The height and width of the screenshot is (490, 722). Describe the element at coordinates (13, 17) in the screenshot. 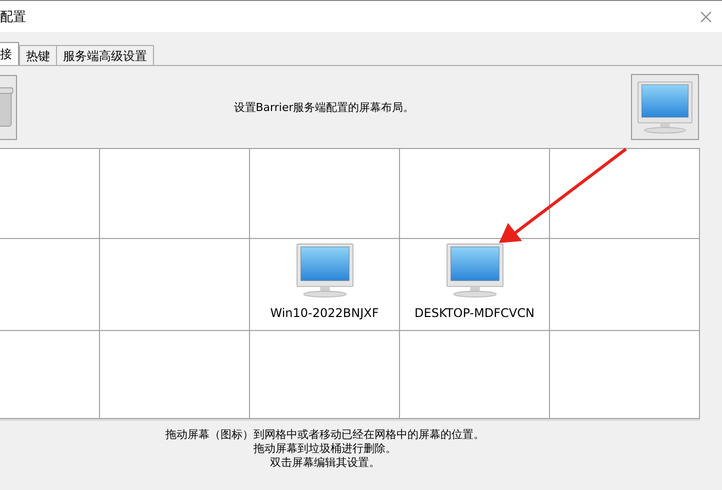

I see `window-title: 配置` at that location.